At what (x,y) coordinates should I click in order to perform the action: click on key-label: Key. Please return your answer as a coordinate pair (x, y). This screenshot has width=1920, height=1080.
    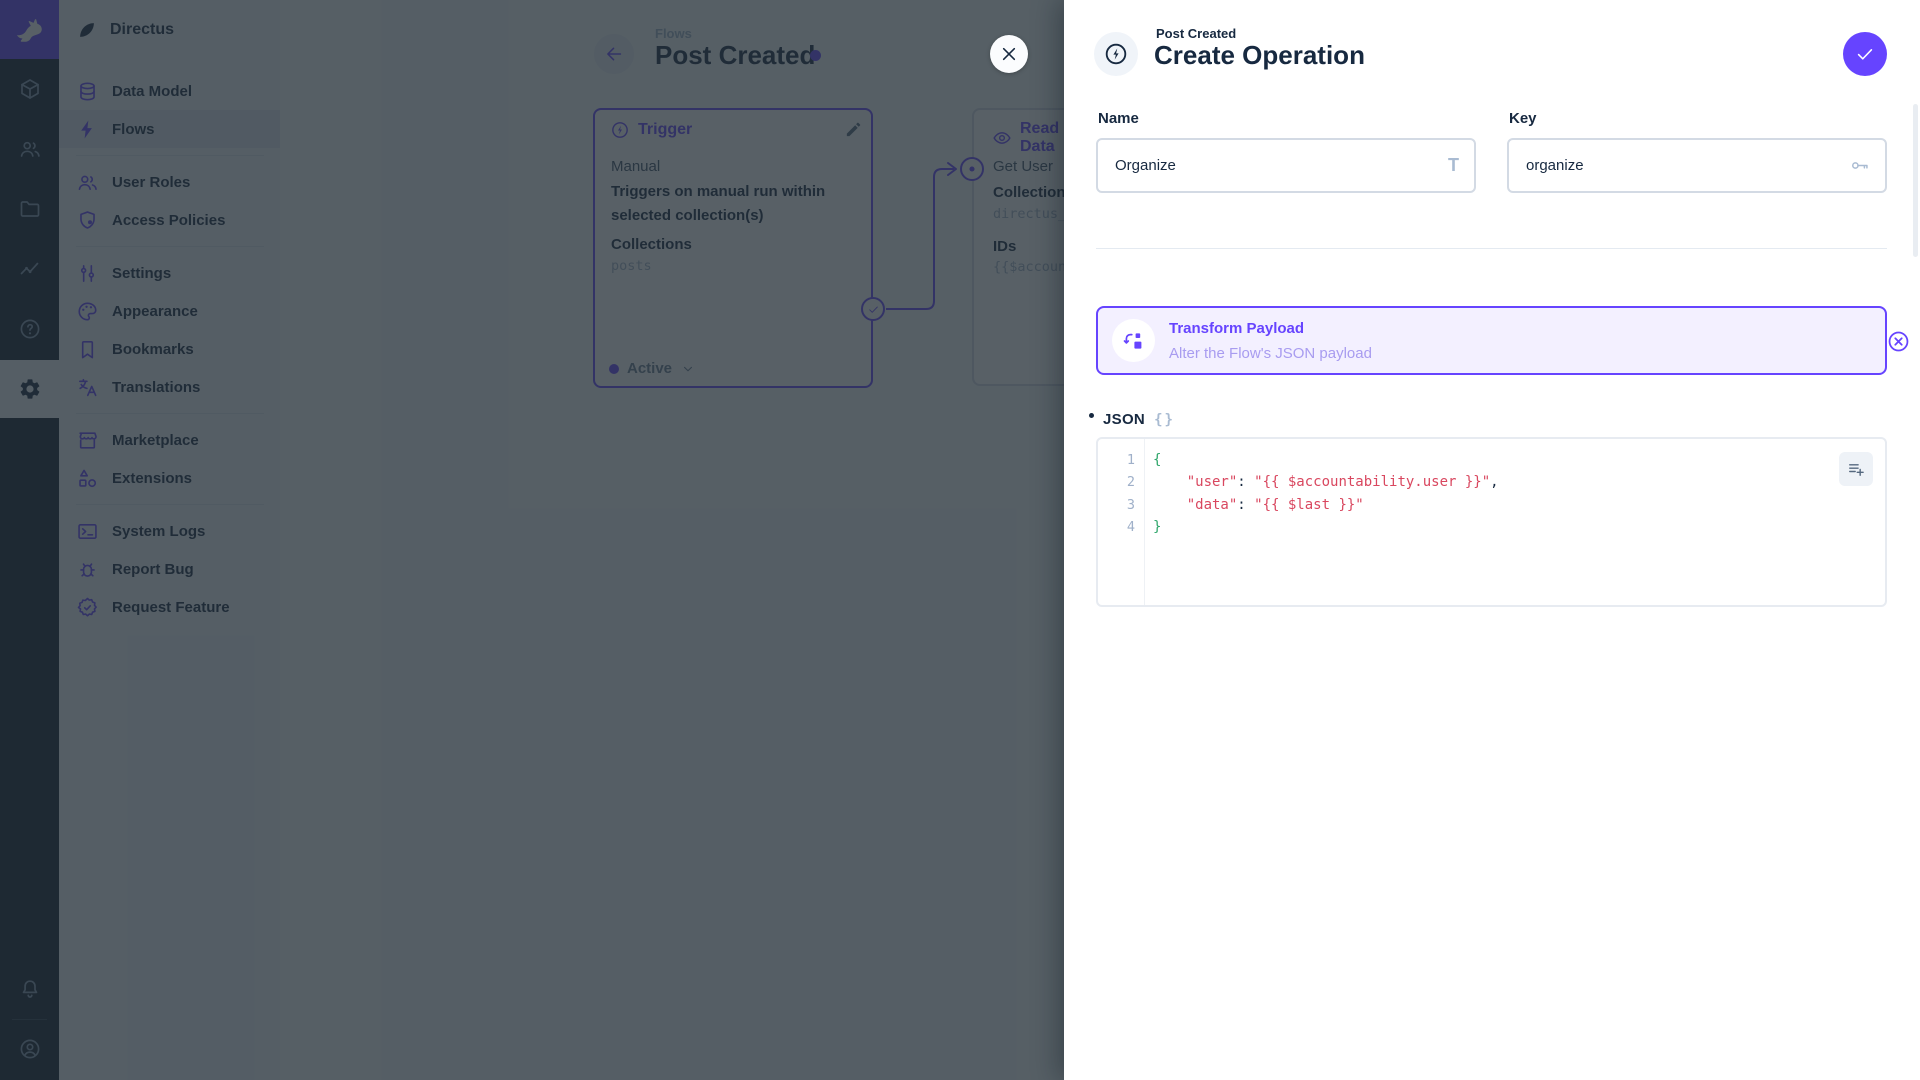
    Looking at the image, I should click on (1523, 118).